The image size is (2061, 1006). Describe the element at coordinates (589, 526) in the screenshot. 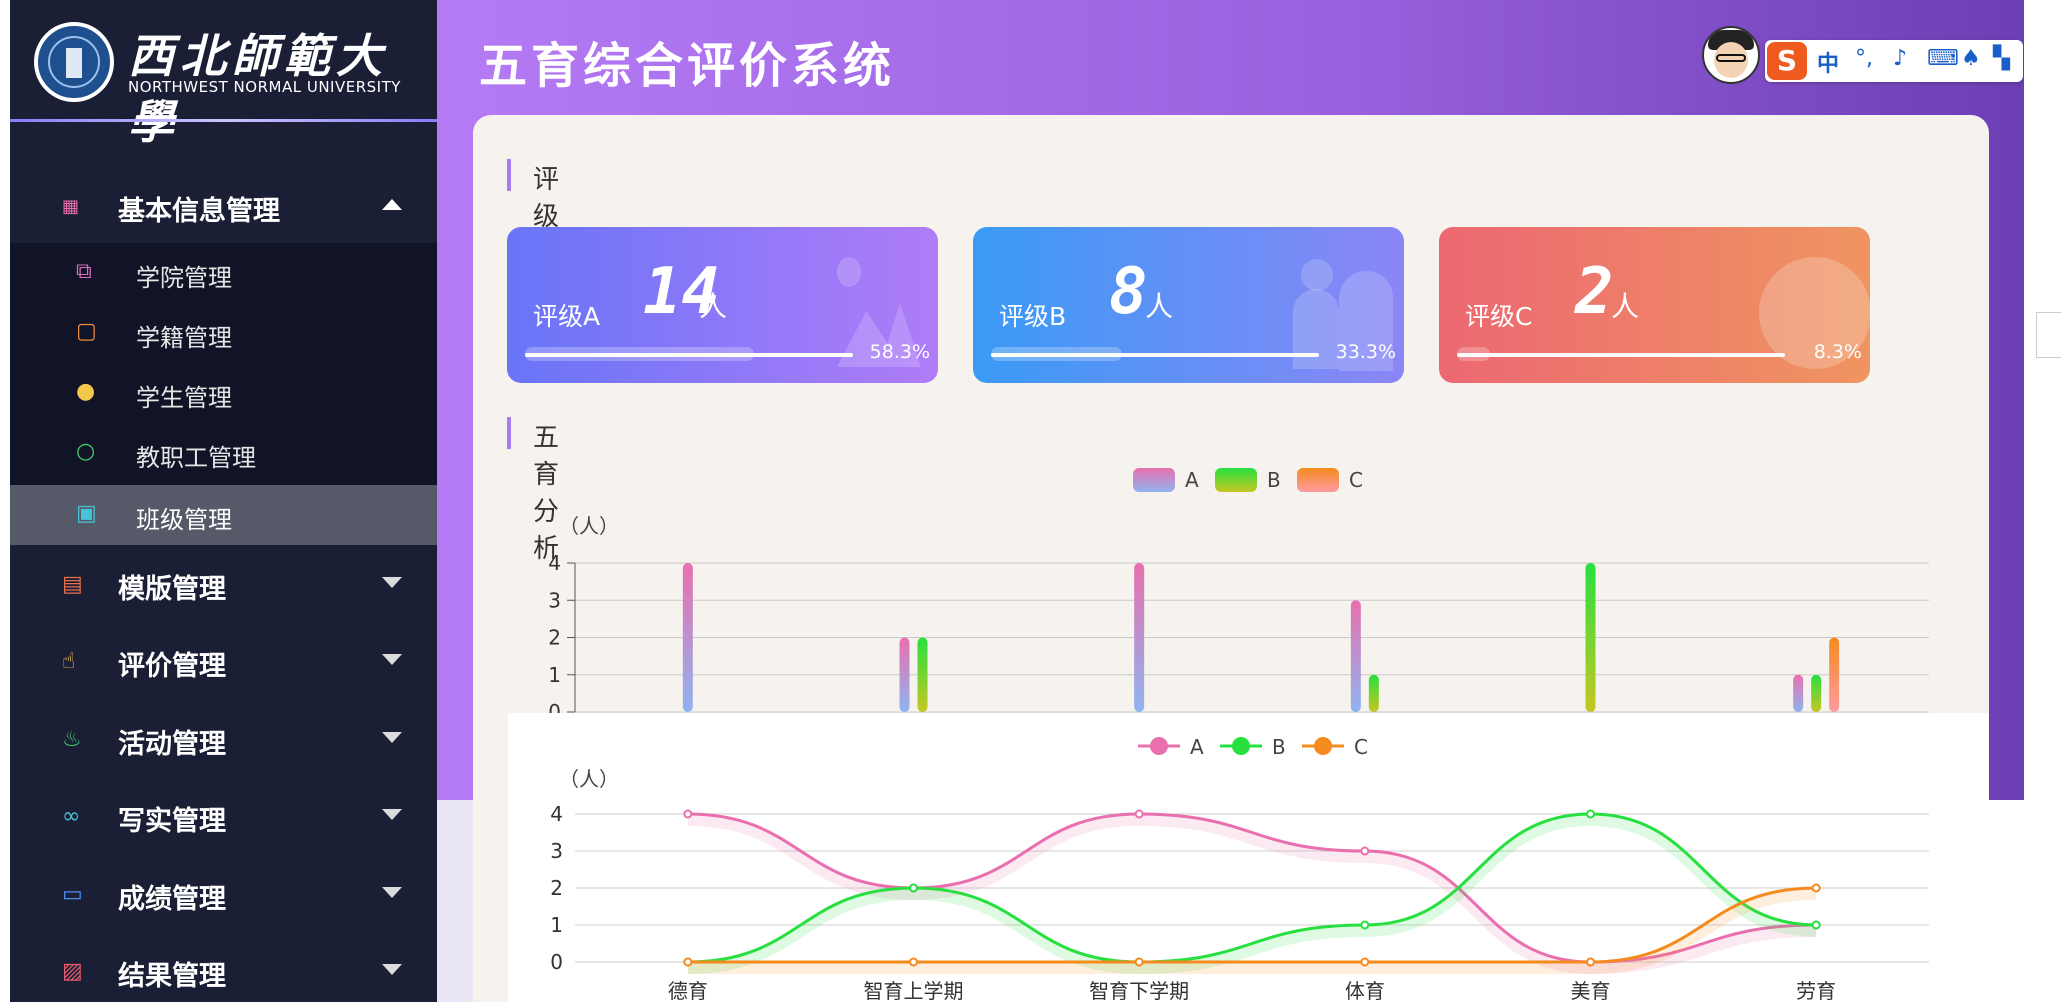

I see `y-axis-label: （人）` at that location.